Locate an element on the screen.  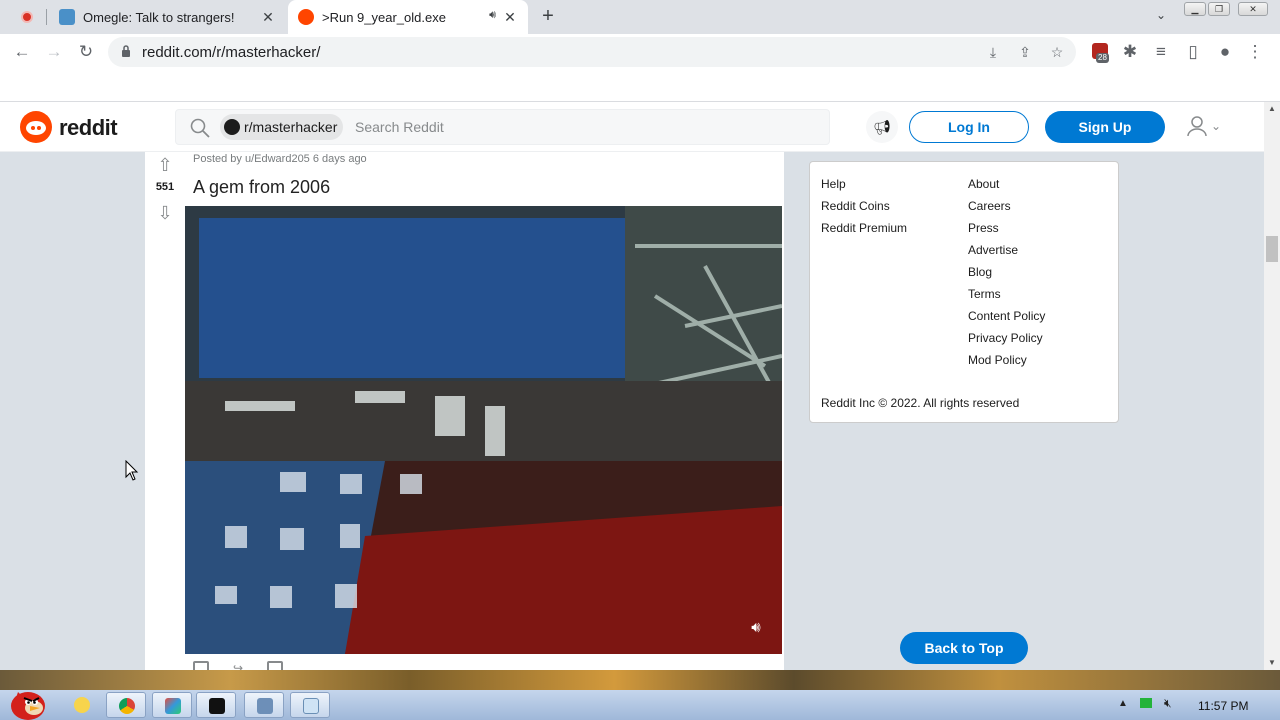
share-icon: ⇪ is located at coordinates (1025, 52).